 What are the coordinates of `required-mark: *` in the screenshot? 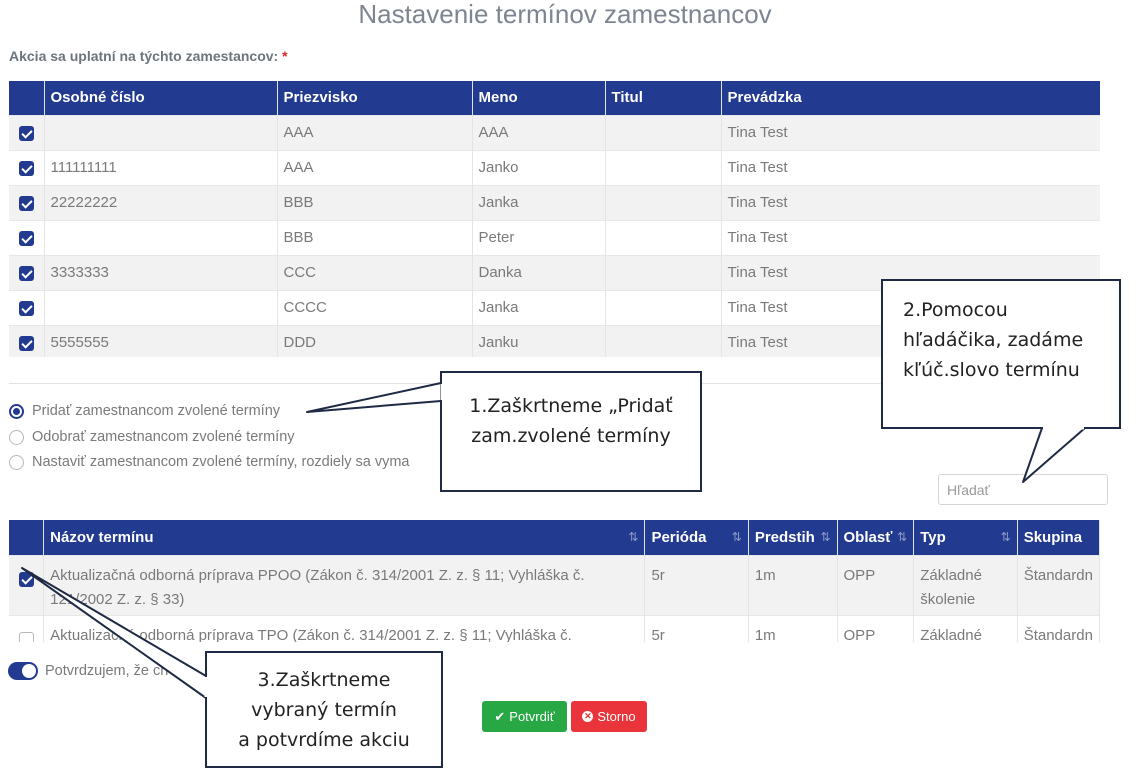 It's located at (285, 56).